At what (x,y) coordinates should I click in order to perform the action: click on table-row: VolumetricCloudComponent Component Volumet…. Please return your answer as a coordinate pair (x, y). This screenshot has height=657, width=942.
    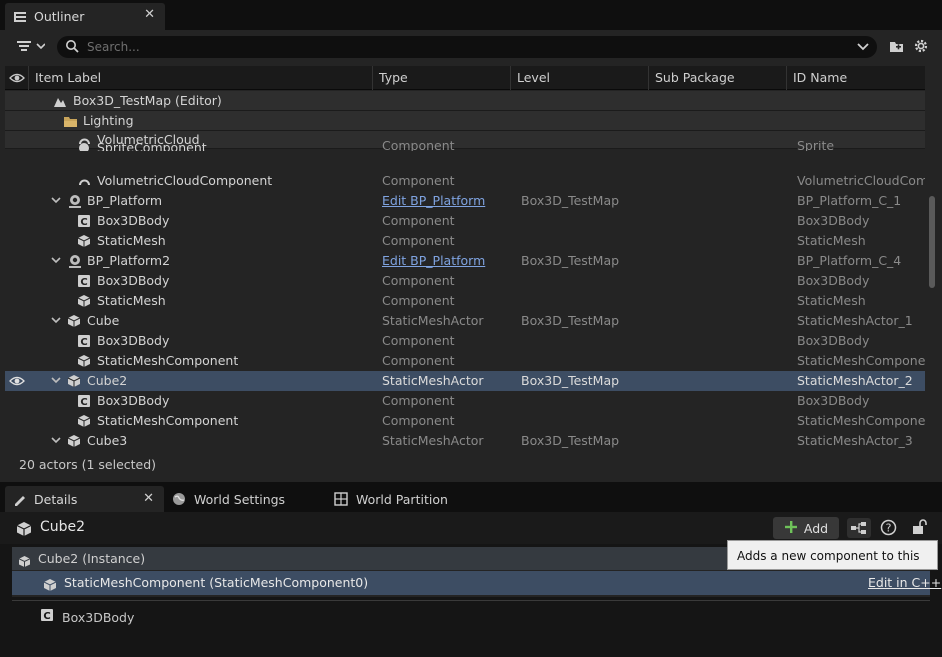
    Looking at the image, I should click on (465, 181).